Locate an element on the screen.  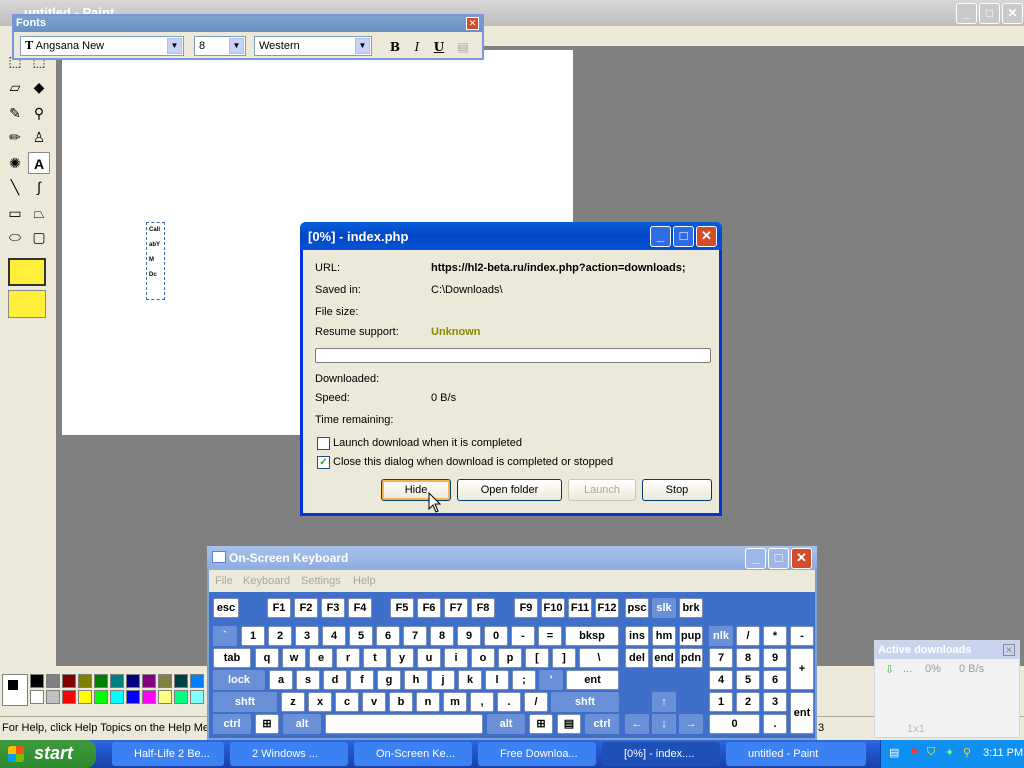
key-6: 6 is located at coordinates (388, 636).